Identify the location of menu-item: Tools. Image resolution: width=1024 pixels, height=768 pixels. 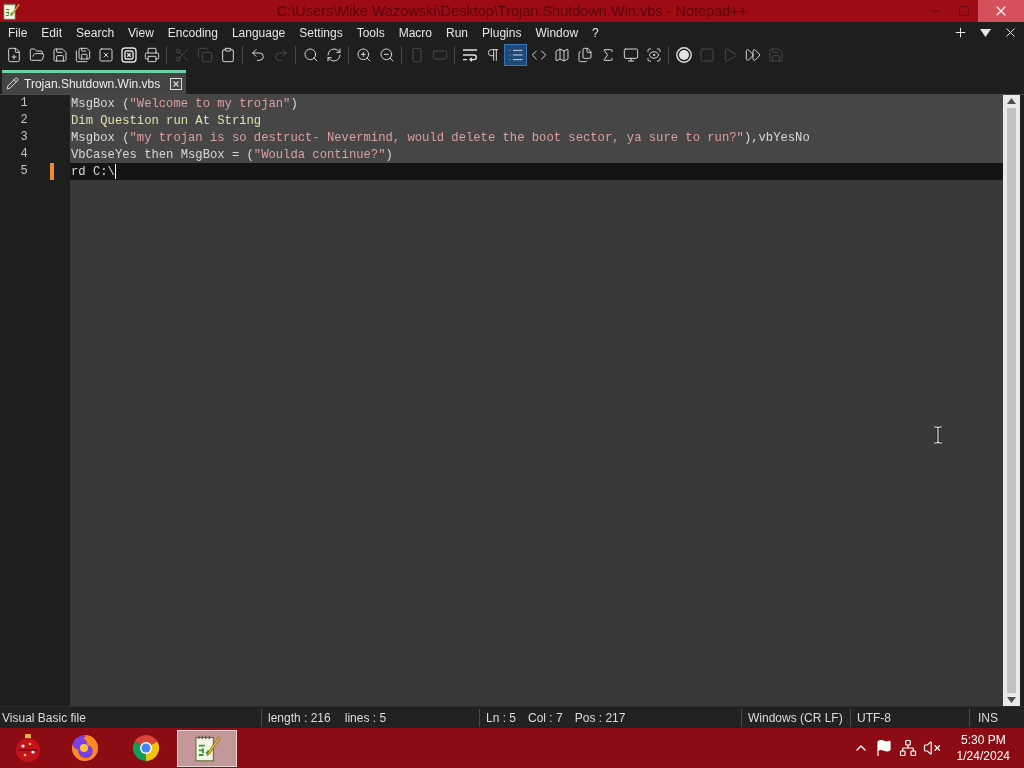
(370, 32).